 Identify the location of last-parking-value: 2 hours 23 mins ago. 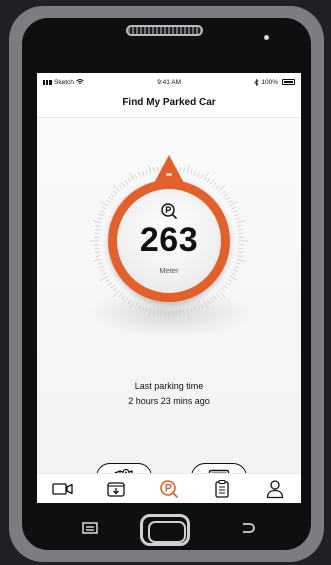
(169, 401).